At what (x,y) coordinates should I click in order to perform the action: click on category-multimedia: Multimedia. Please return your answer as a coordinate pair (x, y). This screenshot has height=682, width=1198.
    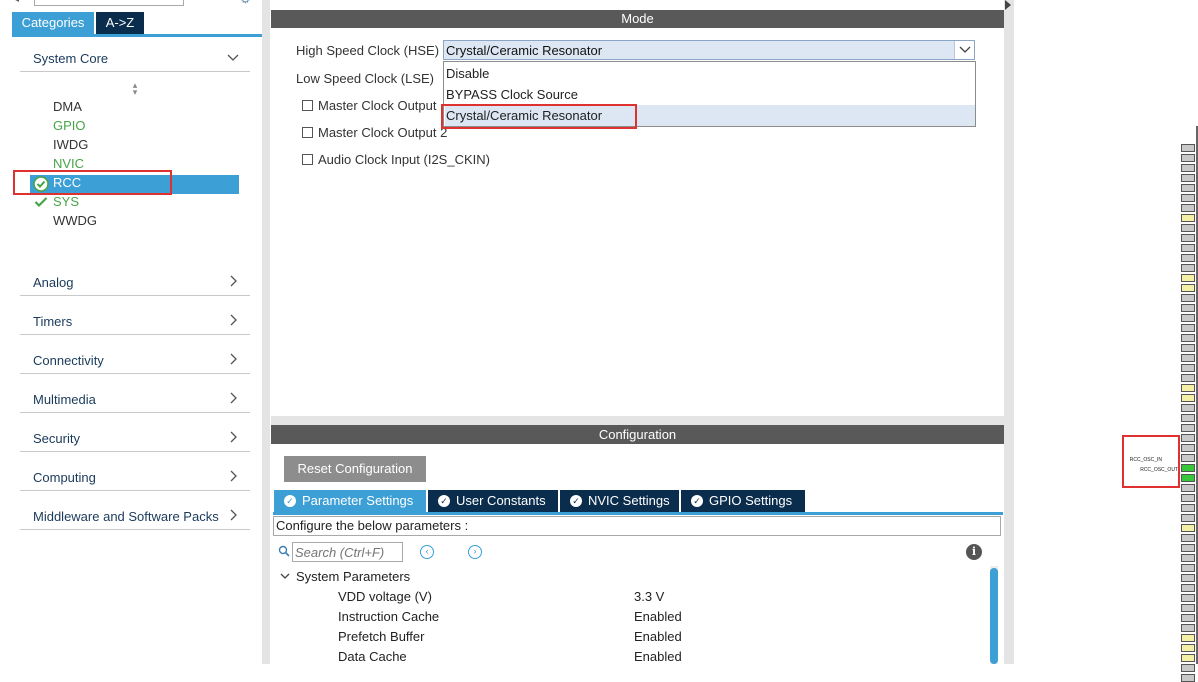
    Looking at the image, I should click on (135, 400).